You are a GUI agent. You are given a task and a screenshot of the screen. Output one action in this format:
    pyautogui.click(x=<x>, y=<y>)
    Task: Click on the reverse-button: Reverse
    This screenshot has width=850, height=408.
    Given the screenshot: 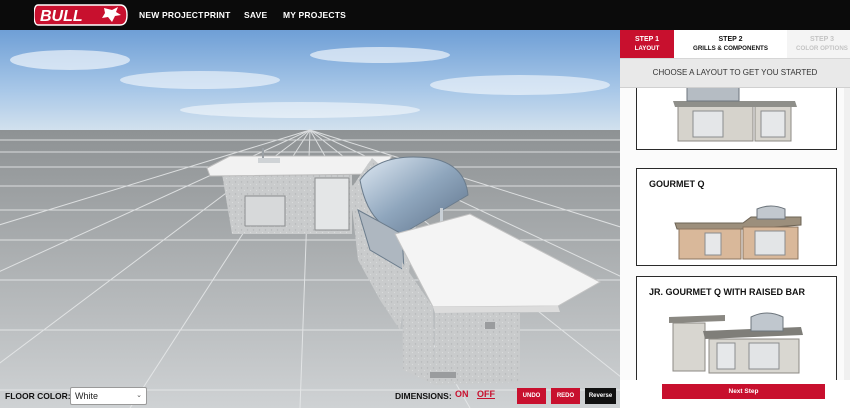 What is the action you would take?
    pyautogui.click(x=600, y=396)
    